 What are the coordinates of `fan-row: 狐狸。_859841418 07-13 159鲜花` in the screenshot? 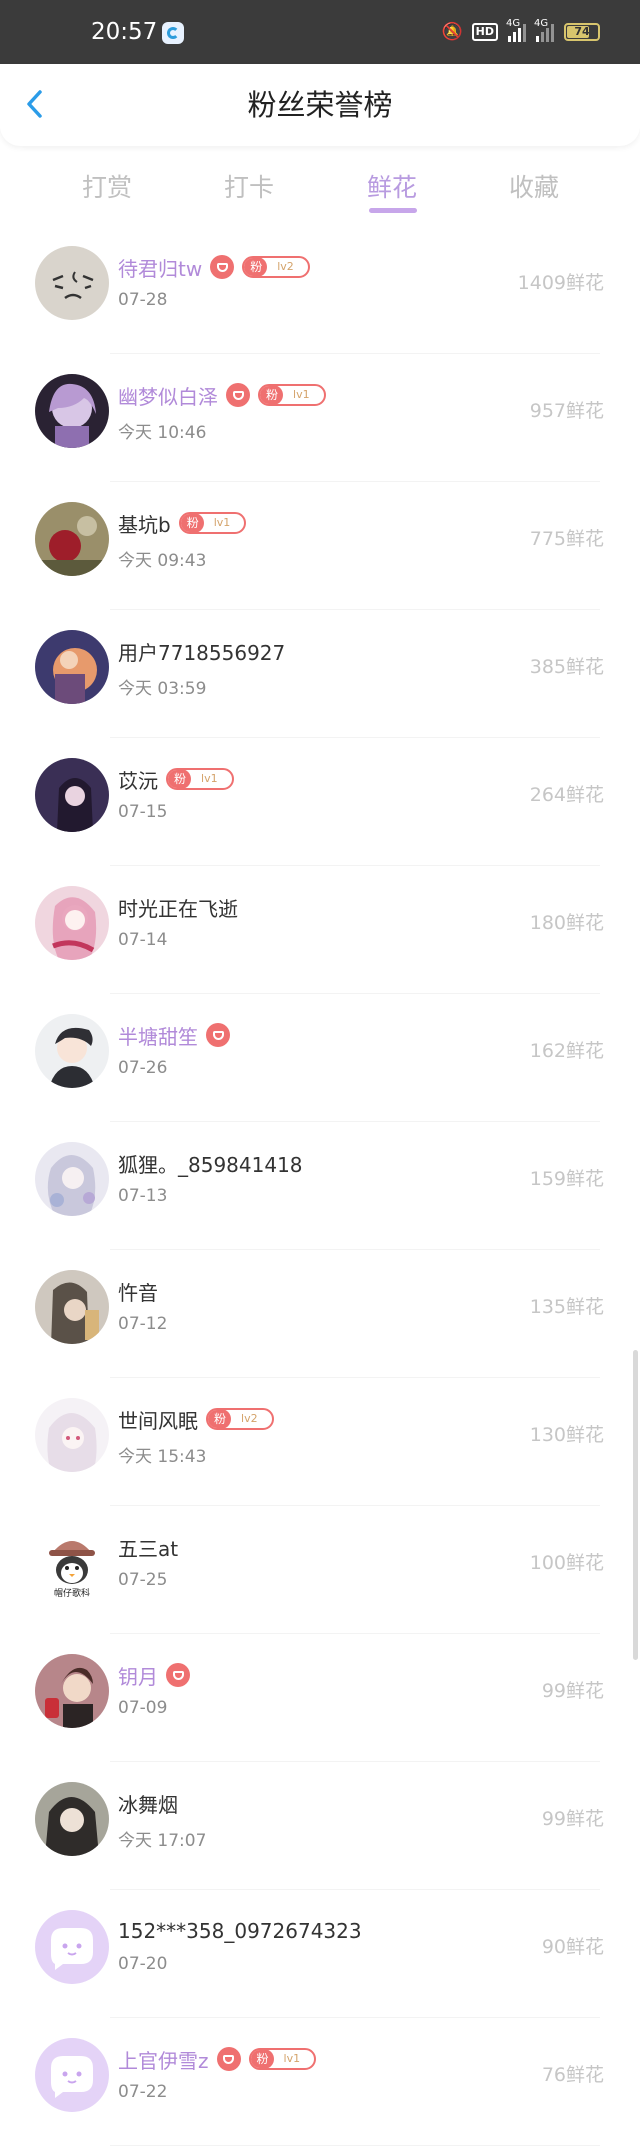 It's located at (320, 1186).